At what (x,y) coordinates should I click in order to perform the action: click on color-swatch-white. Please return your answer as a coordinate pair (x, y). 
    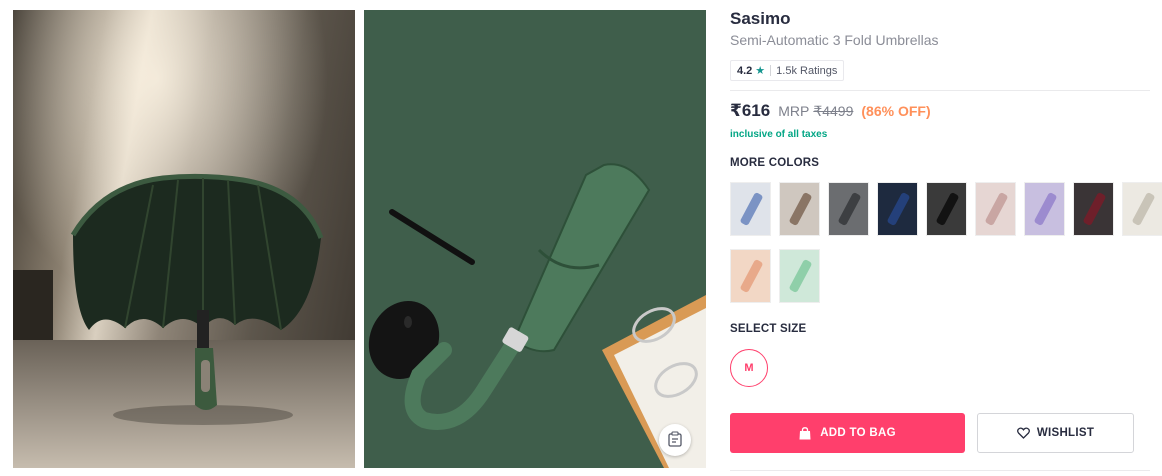
    Looking at the image, I should click on (1142, 209).